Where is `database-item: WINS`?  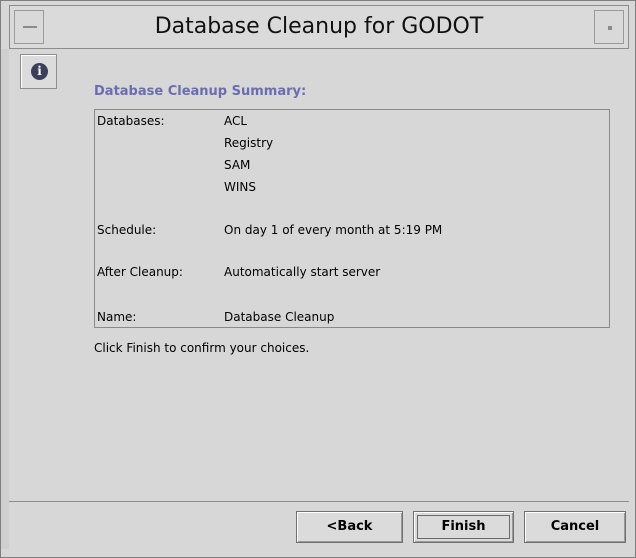 database-item: WINS is located at coordinates (240, 187).